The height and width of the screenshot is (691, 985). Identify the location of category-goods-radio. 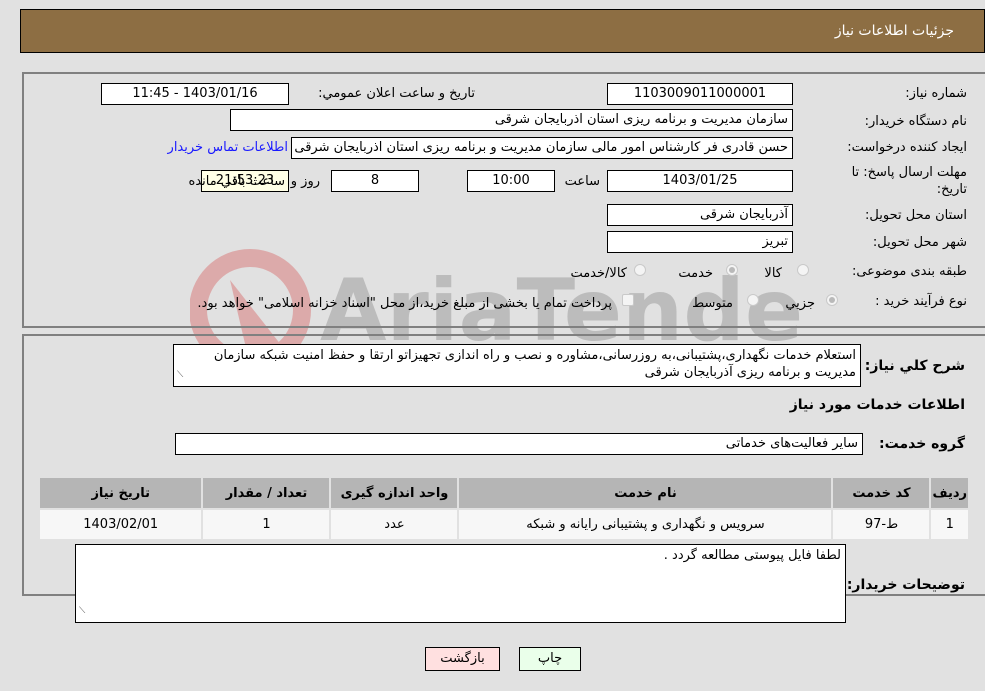
(803, 270).